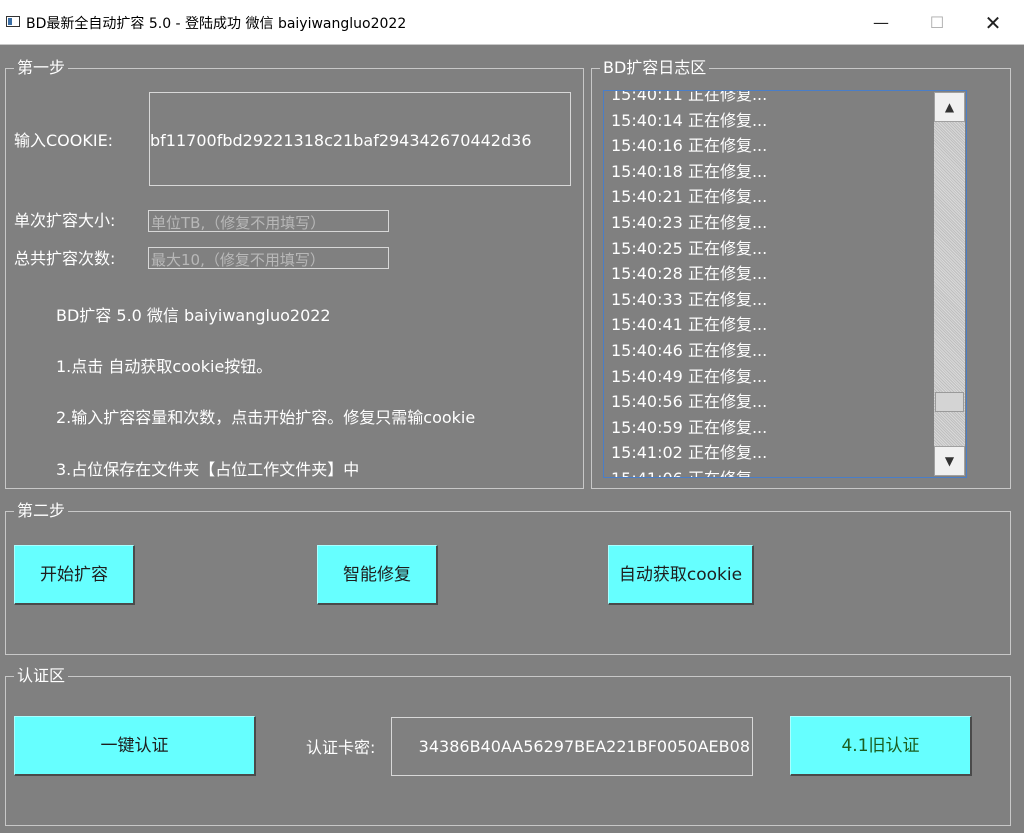 The image size is (1024, 833). I want to click on cookie-label: 输入COOKIE:, so click(64, 140).